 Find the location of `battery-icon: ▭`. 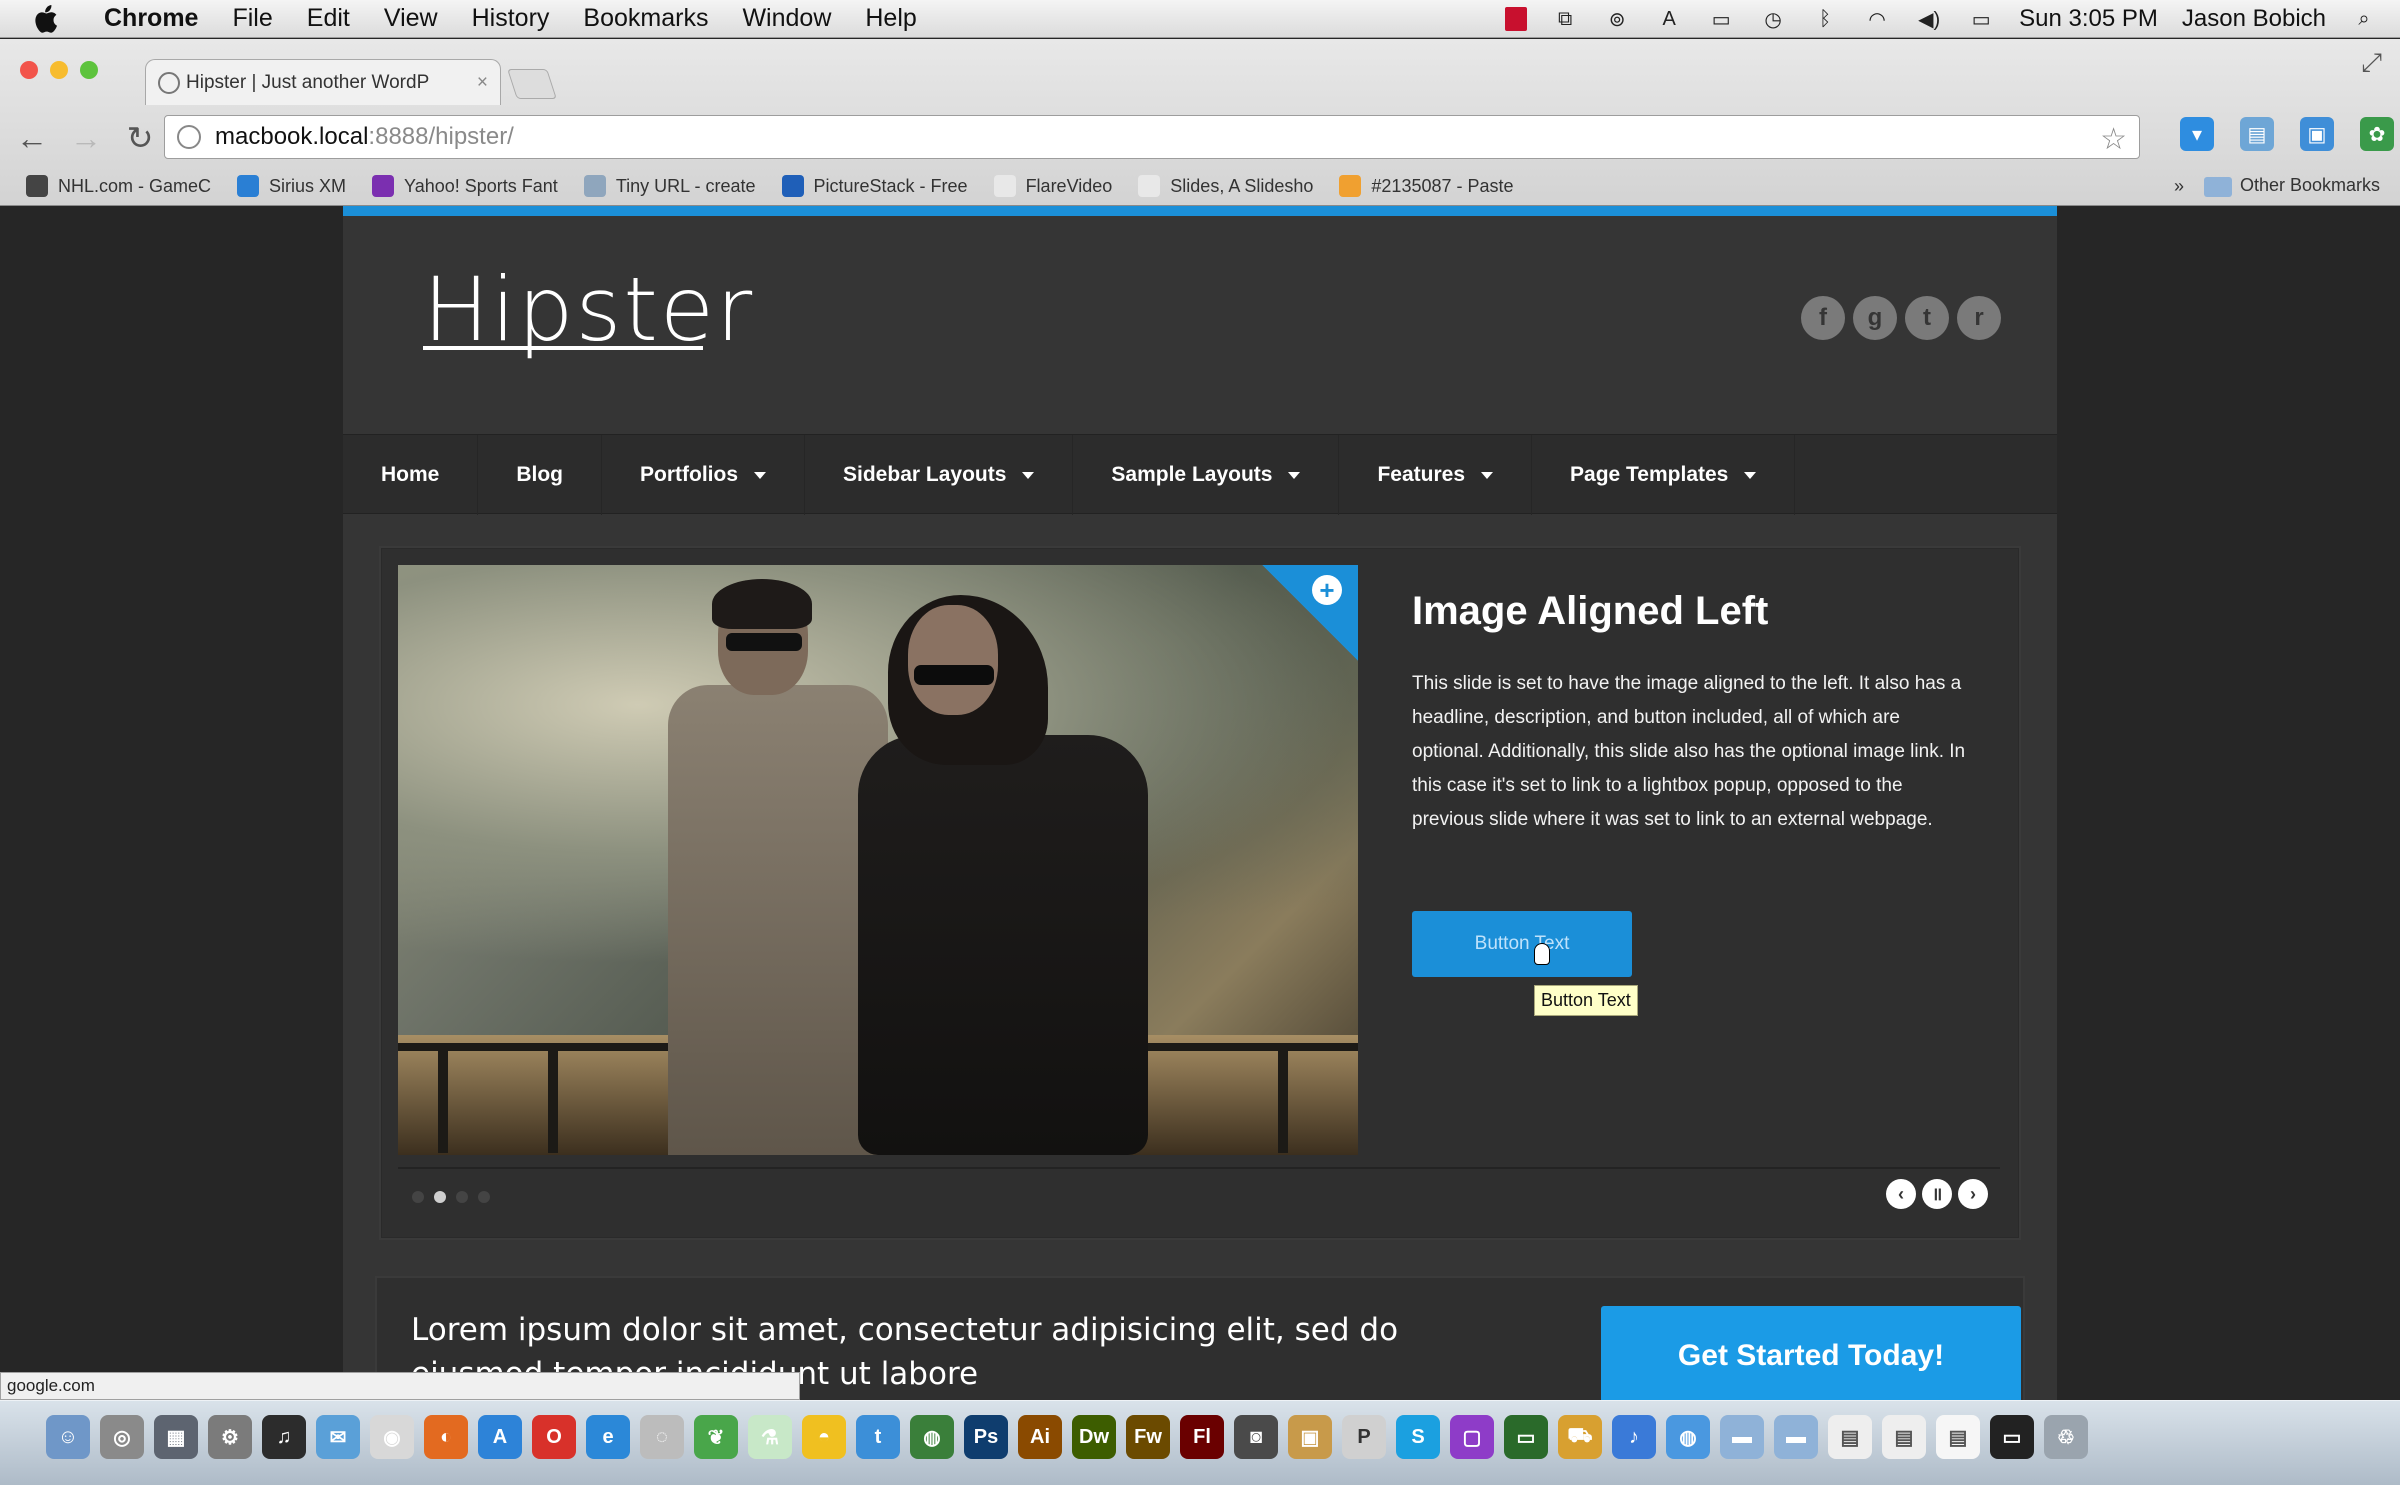

battery-icon: ▭ is located at coordinates (1981, 19).